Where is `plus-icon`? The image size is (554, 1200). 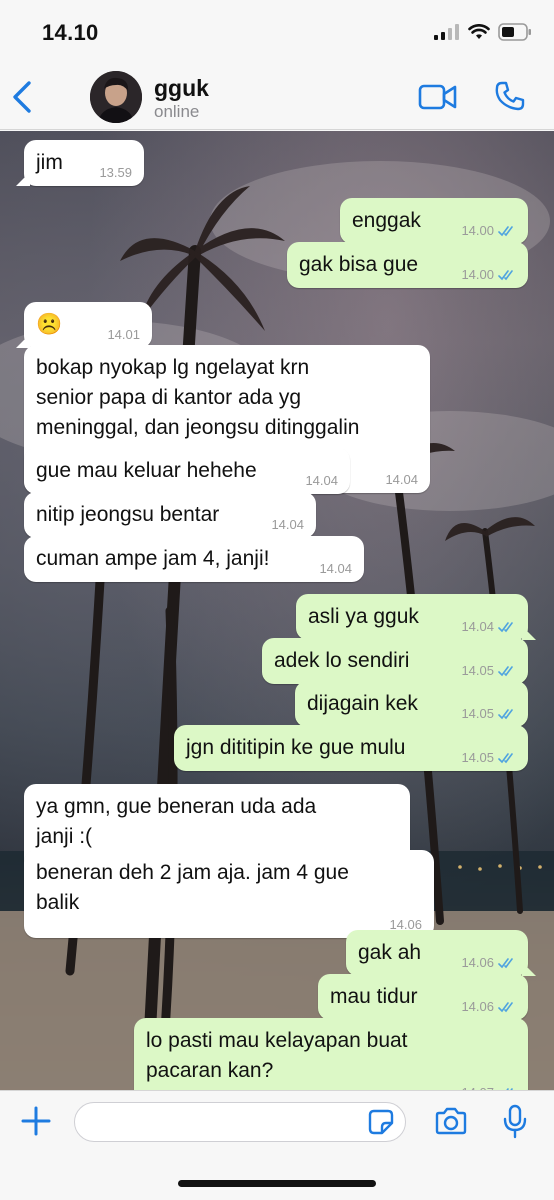 plus-icon is located at coordinates (36, 1121).